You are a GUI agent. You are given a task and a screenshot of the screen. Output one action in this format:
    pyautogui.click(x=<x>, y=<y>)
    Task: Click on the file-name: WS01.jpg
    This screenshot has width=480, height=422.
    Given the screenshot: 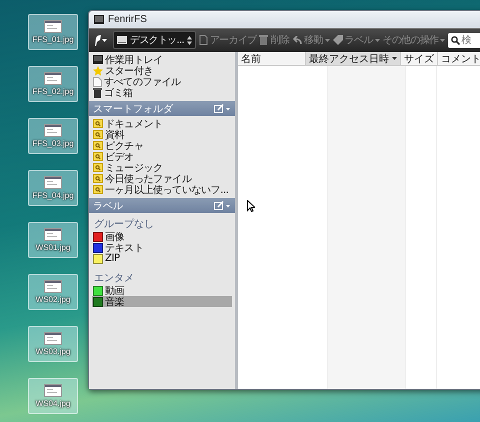 What is the action you would take?
    pyautogui.click(x=53, y=247)
    